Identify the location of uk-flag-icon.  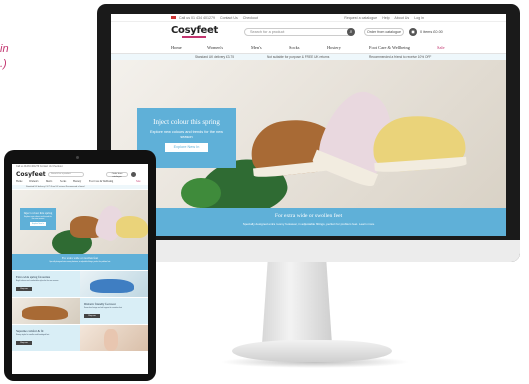
(173, 18).